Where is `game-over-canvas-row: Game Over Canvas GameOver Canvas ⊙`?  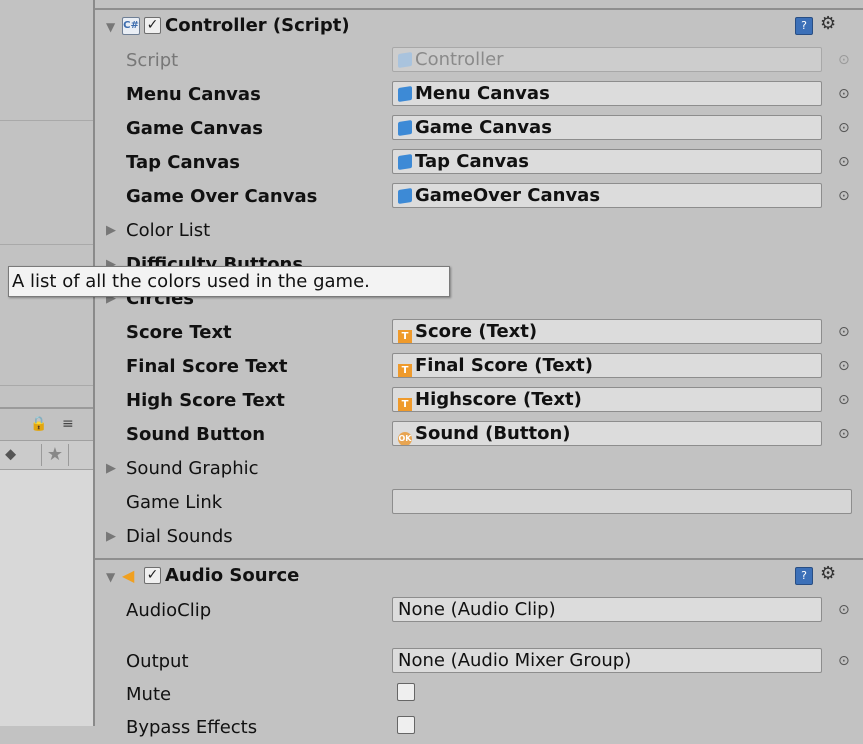
game-over-canvas-row: Game Over Canvas GameOver Canvas ⊙ is located at coordinates (479, 196).